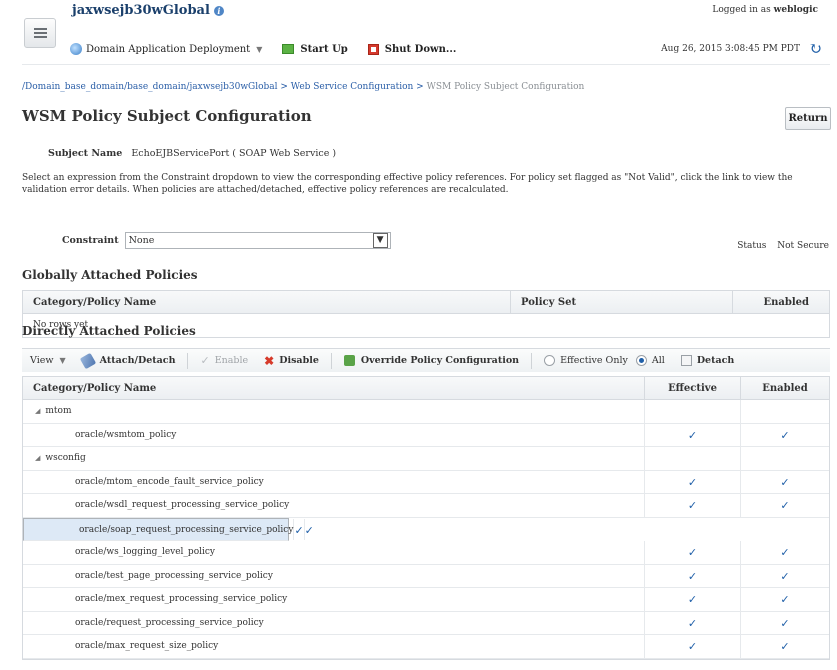  I want to click on effective-cell, so click(693, 458).